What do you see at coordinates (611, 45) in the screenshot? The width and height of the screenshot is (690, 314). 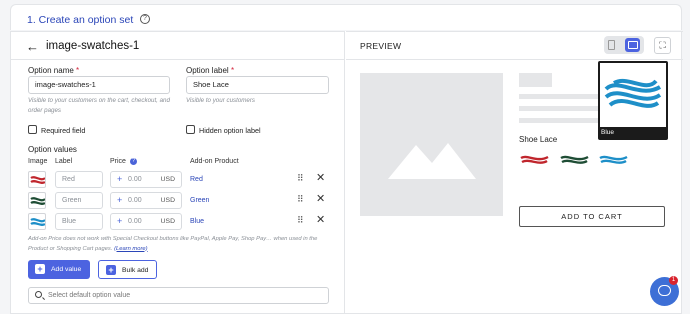 I see `mobile-icon` at bounding box center [611, 45].